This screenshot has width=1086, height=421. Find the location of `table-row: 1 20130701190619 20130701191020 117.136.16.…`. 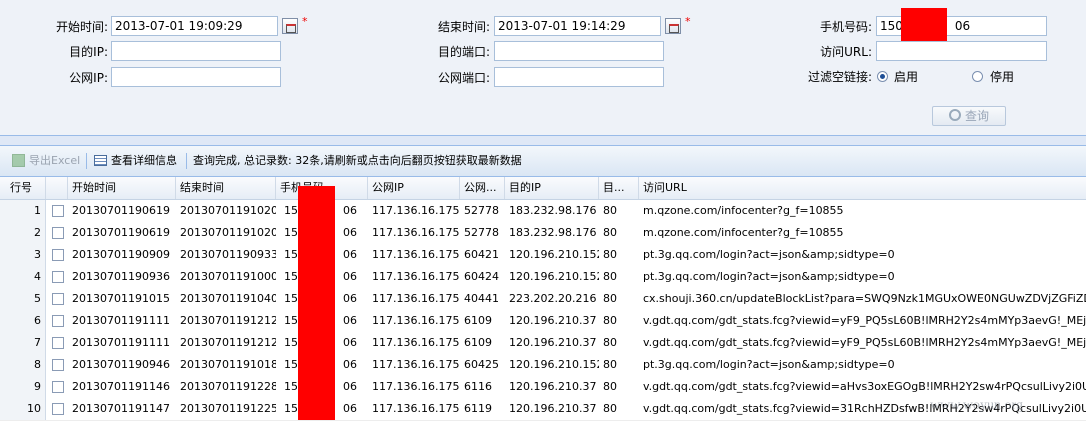

table-row: 1 20130701190619 20130701191020 117.136.16.… is located at coordinates (543, 211).